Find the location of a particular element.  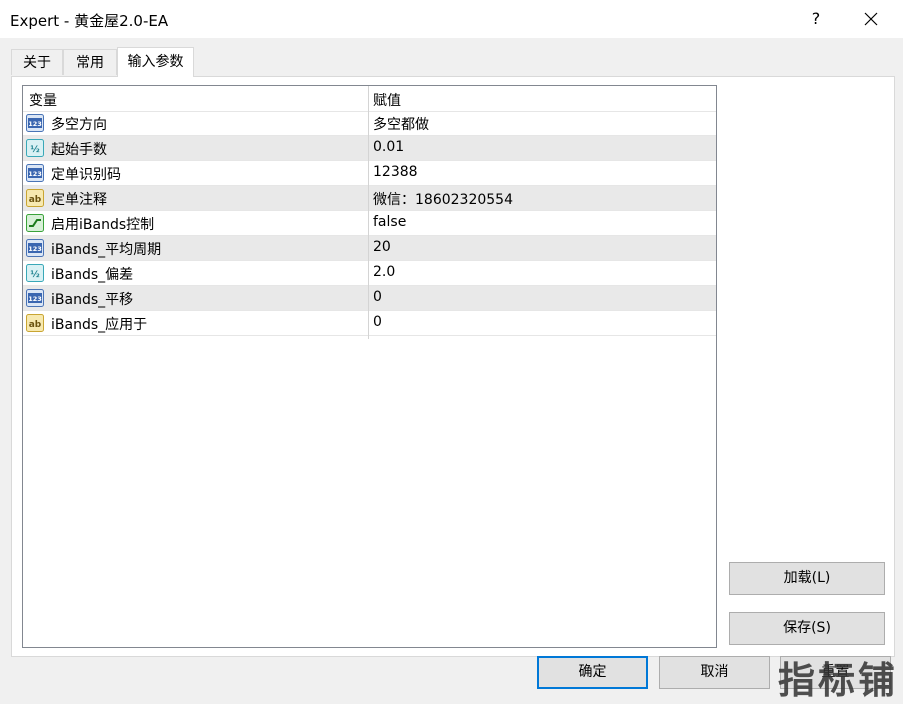

parameter-name: 多空方向 is located at coordinates (79, 125).